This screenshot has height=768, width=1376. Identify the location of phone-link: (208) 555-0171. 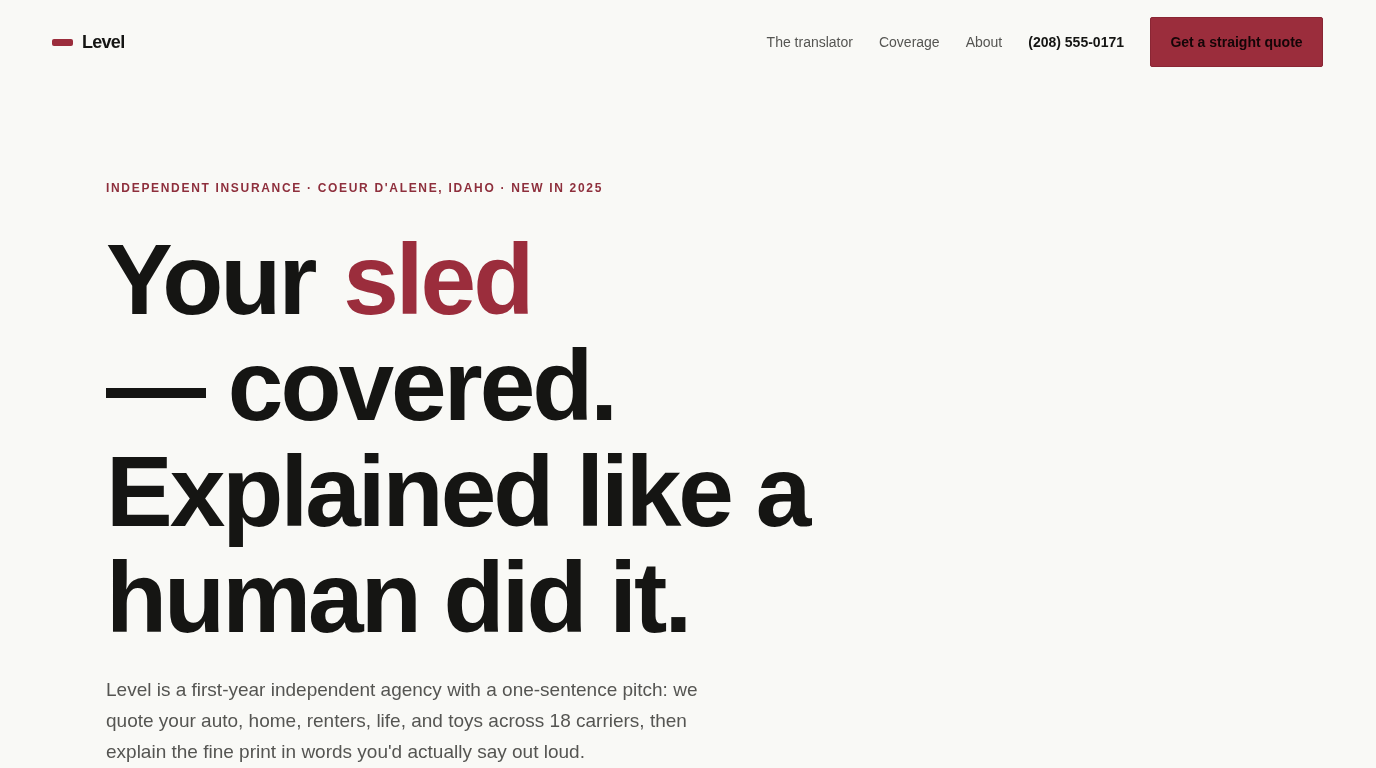
(1076, 42).